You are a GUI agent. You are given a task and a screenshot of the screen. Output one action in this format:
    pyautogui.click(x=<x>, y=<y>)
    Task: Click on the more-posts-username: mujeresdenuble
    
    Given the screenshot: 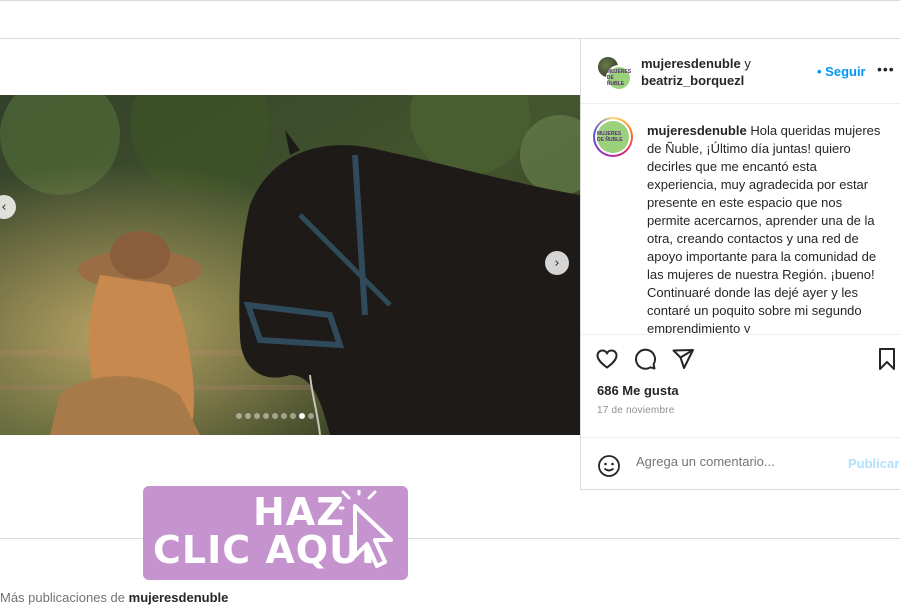 What is the action you would take?
    pyautogui.click(x=179, y=597)
    